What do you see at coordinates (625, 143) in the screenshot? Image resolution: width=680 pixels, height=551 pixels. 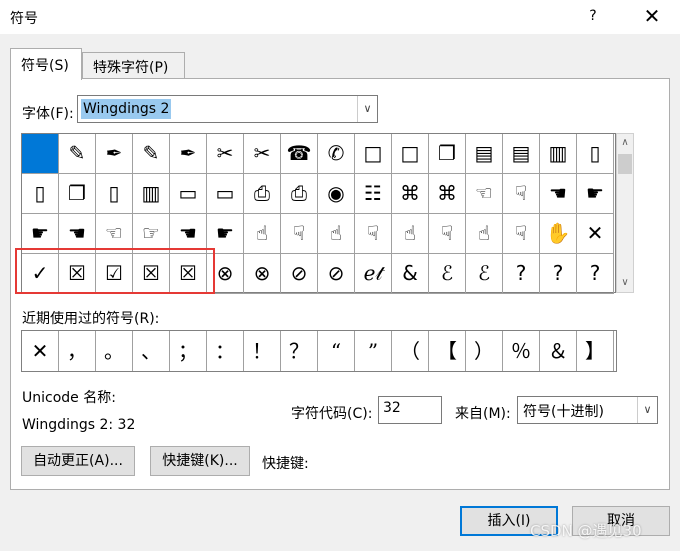 I see `scroll-up-icon: ∧` at bounding box center [625, 143].